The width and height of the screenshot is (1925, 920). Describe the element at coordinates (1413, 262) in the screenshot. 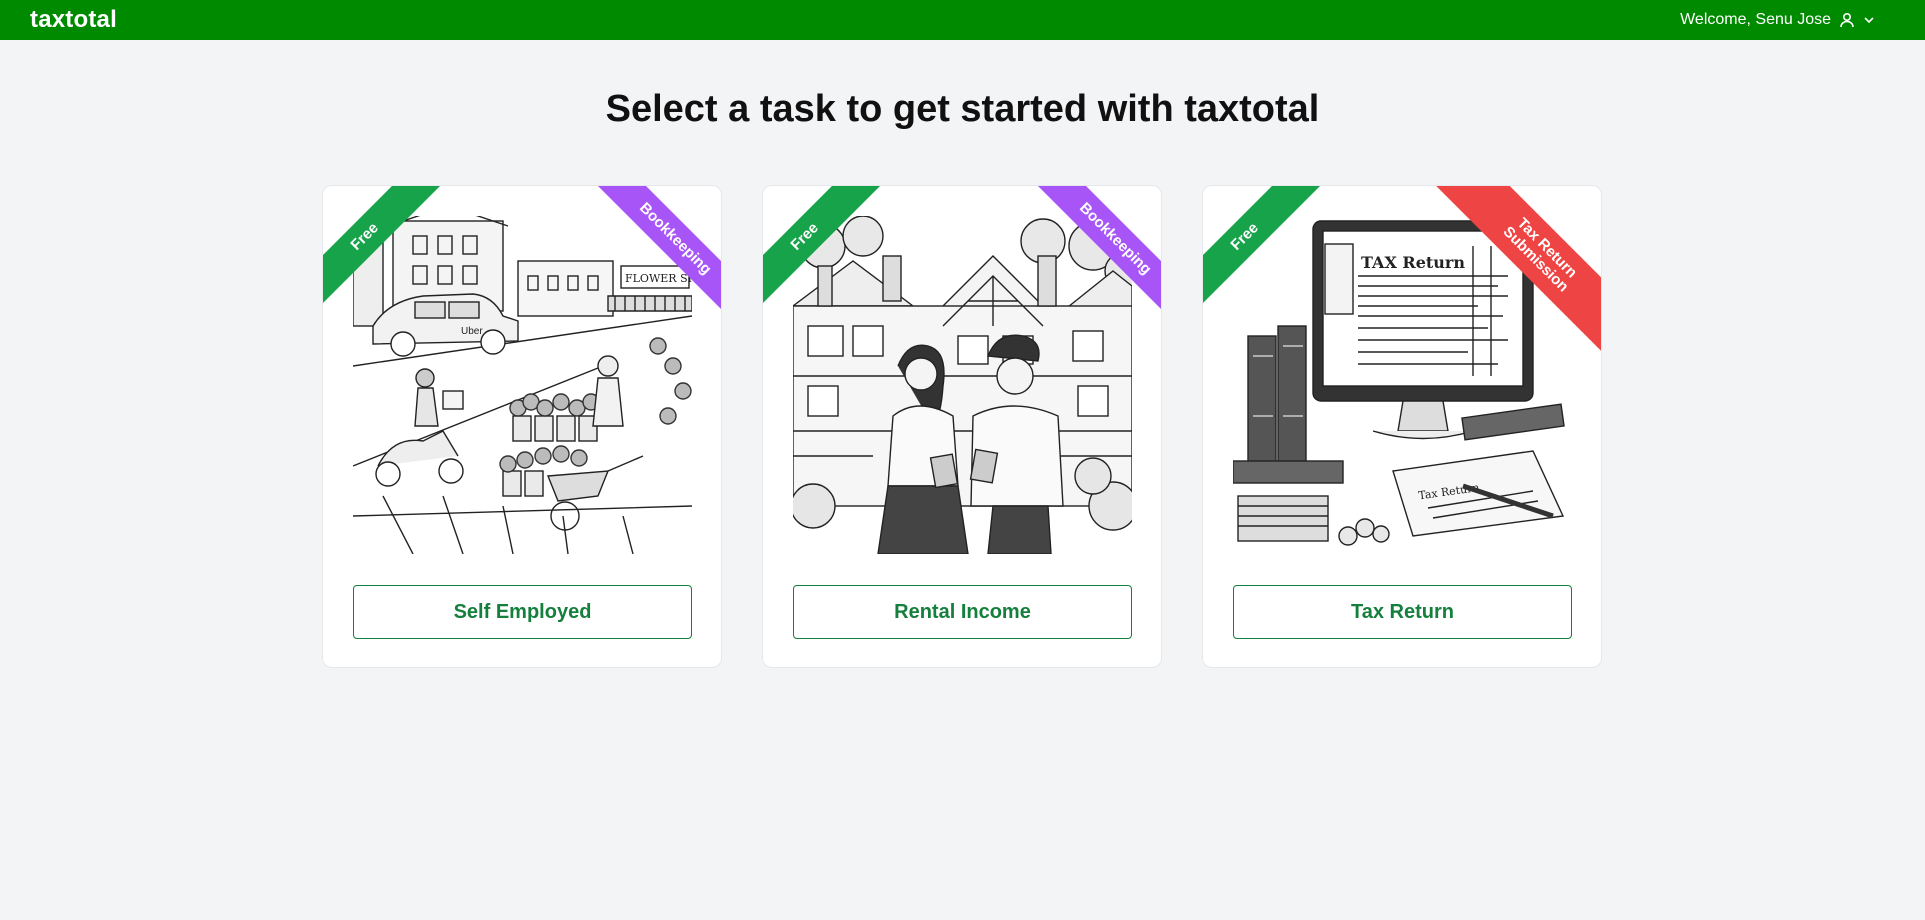

I see `monitor-heading: TAX Return` at that location.